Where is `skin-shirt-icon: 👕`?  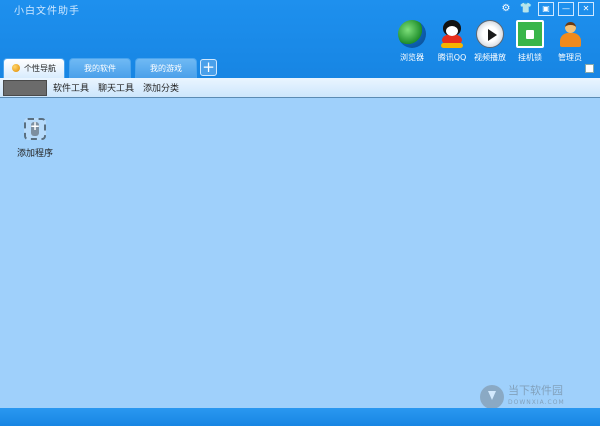
skin-shirt-icon: 👕 is located at coordinates (526, 9).